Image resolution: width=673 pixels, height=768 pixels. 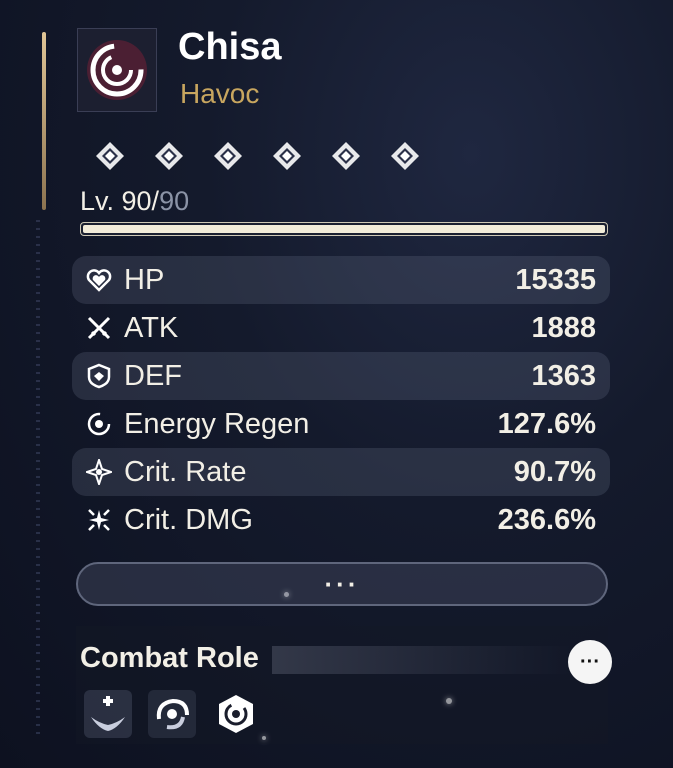 What do you see at coordinates (341, 376) in the screenshot?
I see `stat-row-def: DEF 1363` at bounding box center [341, 376].